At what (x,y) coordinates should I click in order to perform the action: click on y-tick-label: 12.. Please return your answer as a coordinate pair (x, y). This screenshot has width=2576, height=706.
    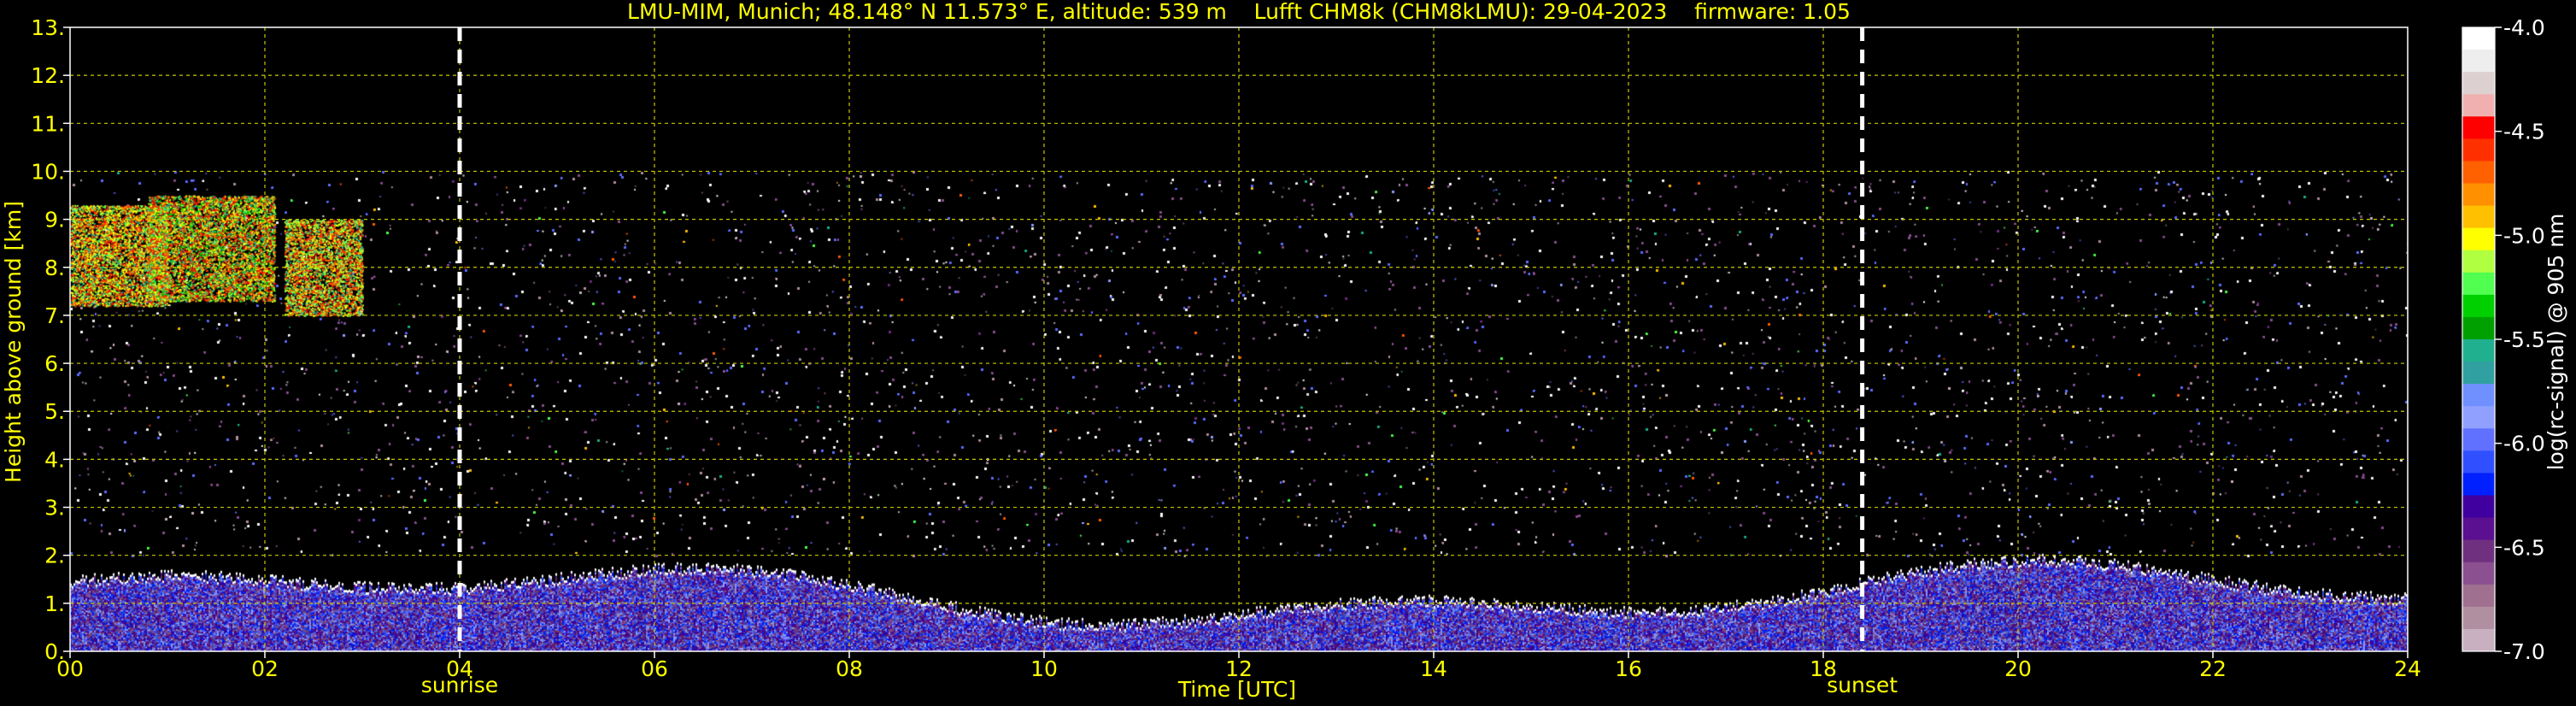
    Looking at the image, I should click on (48, 75).